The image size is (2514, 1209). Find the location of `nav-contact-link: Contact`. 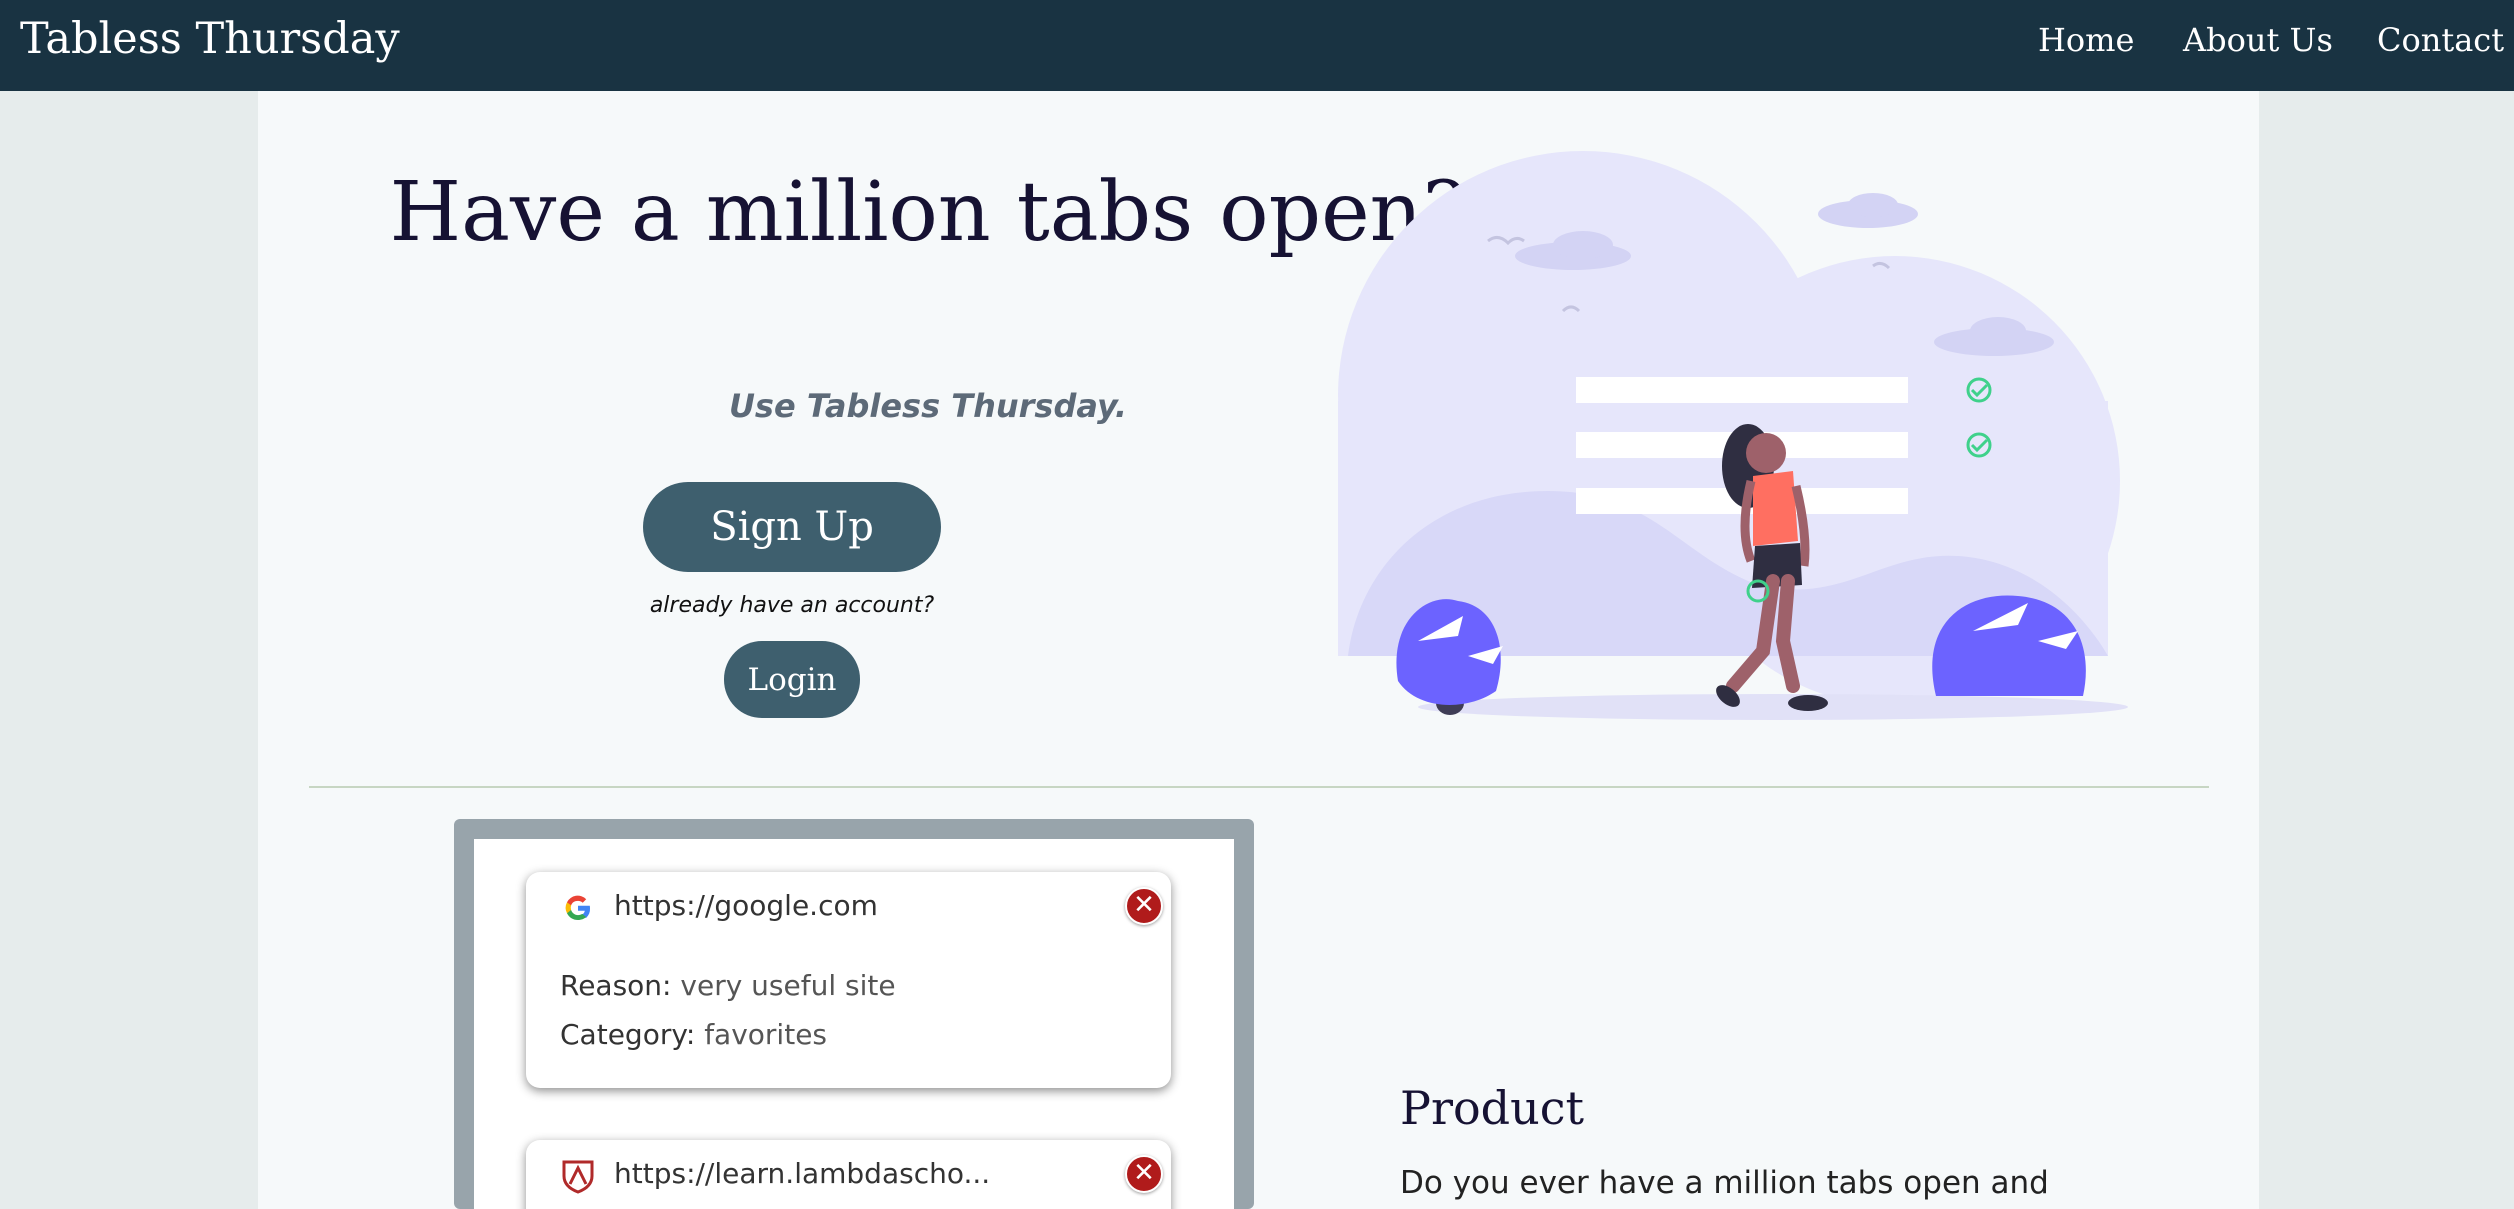

nav-contact-link: Contact is located at coordinates (2440, 40).